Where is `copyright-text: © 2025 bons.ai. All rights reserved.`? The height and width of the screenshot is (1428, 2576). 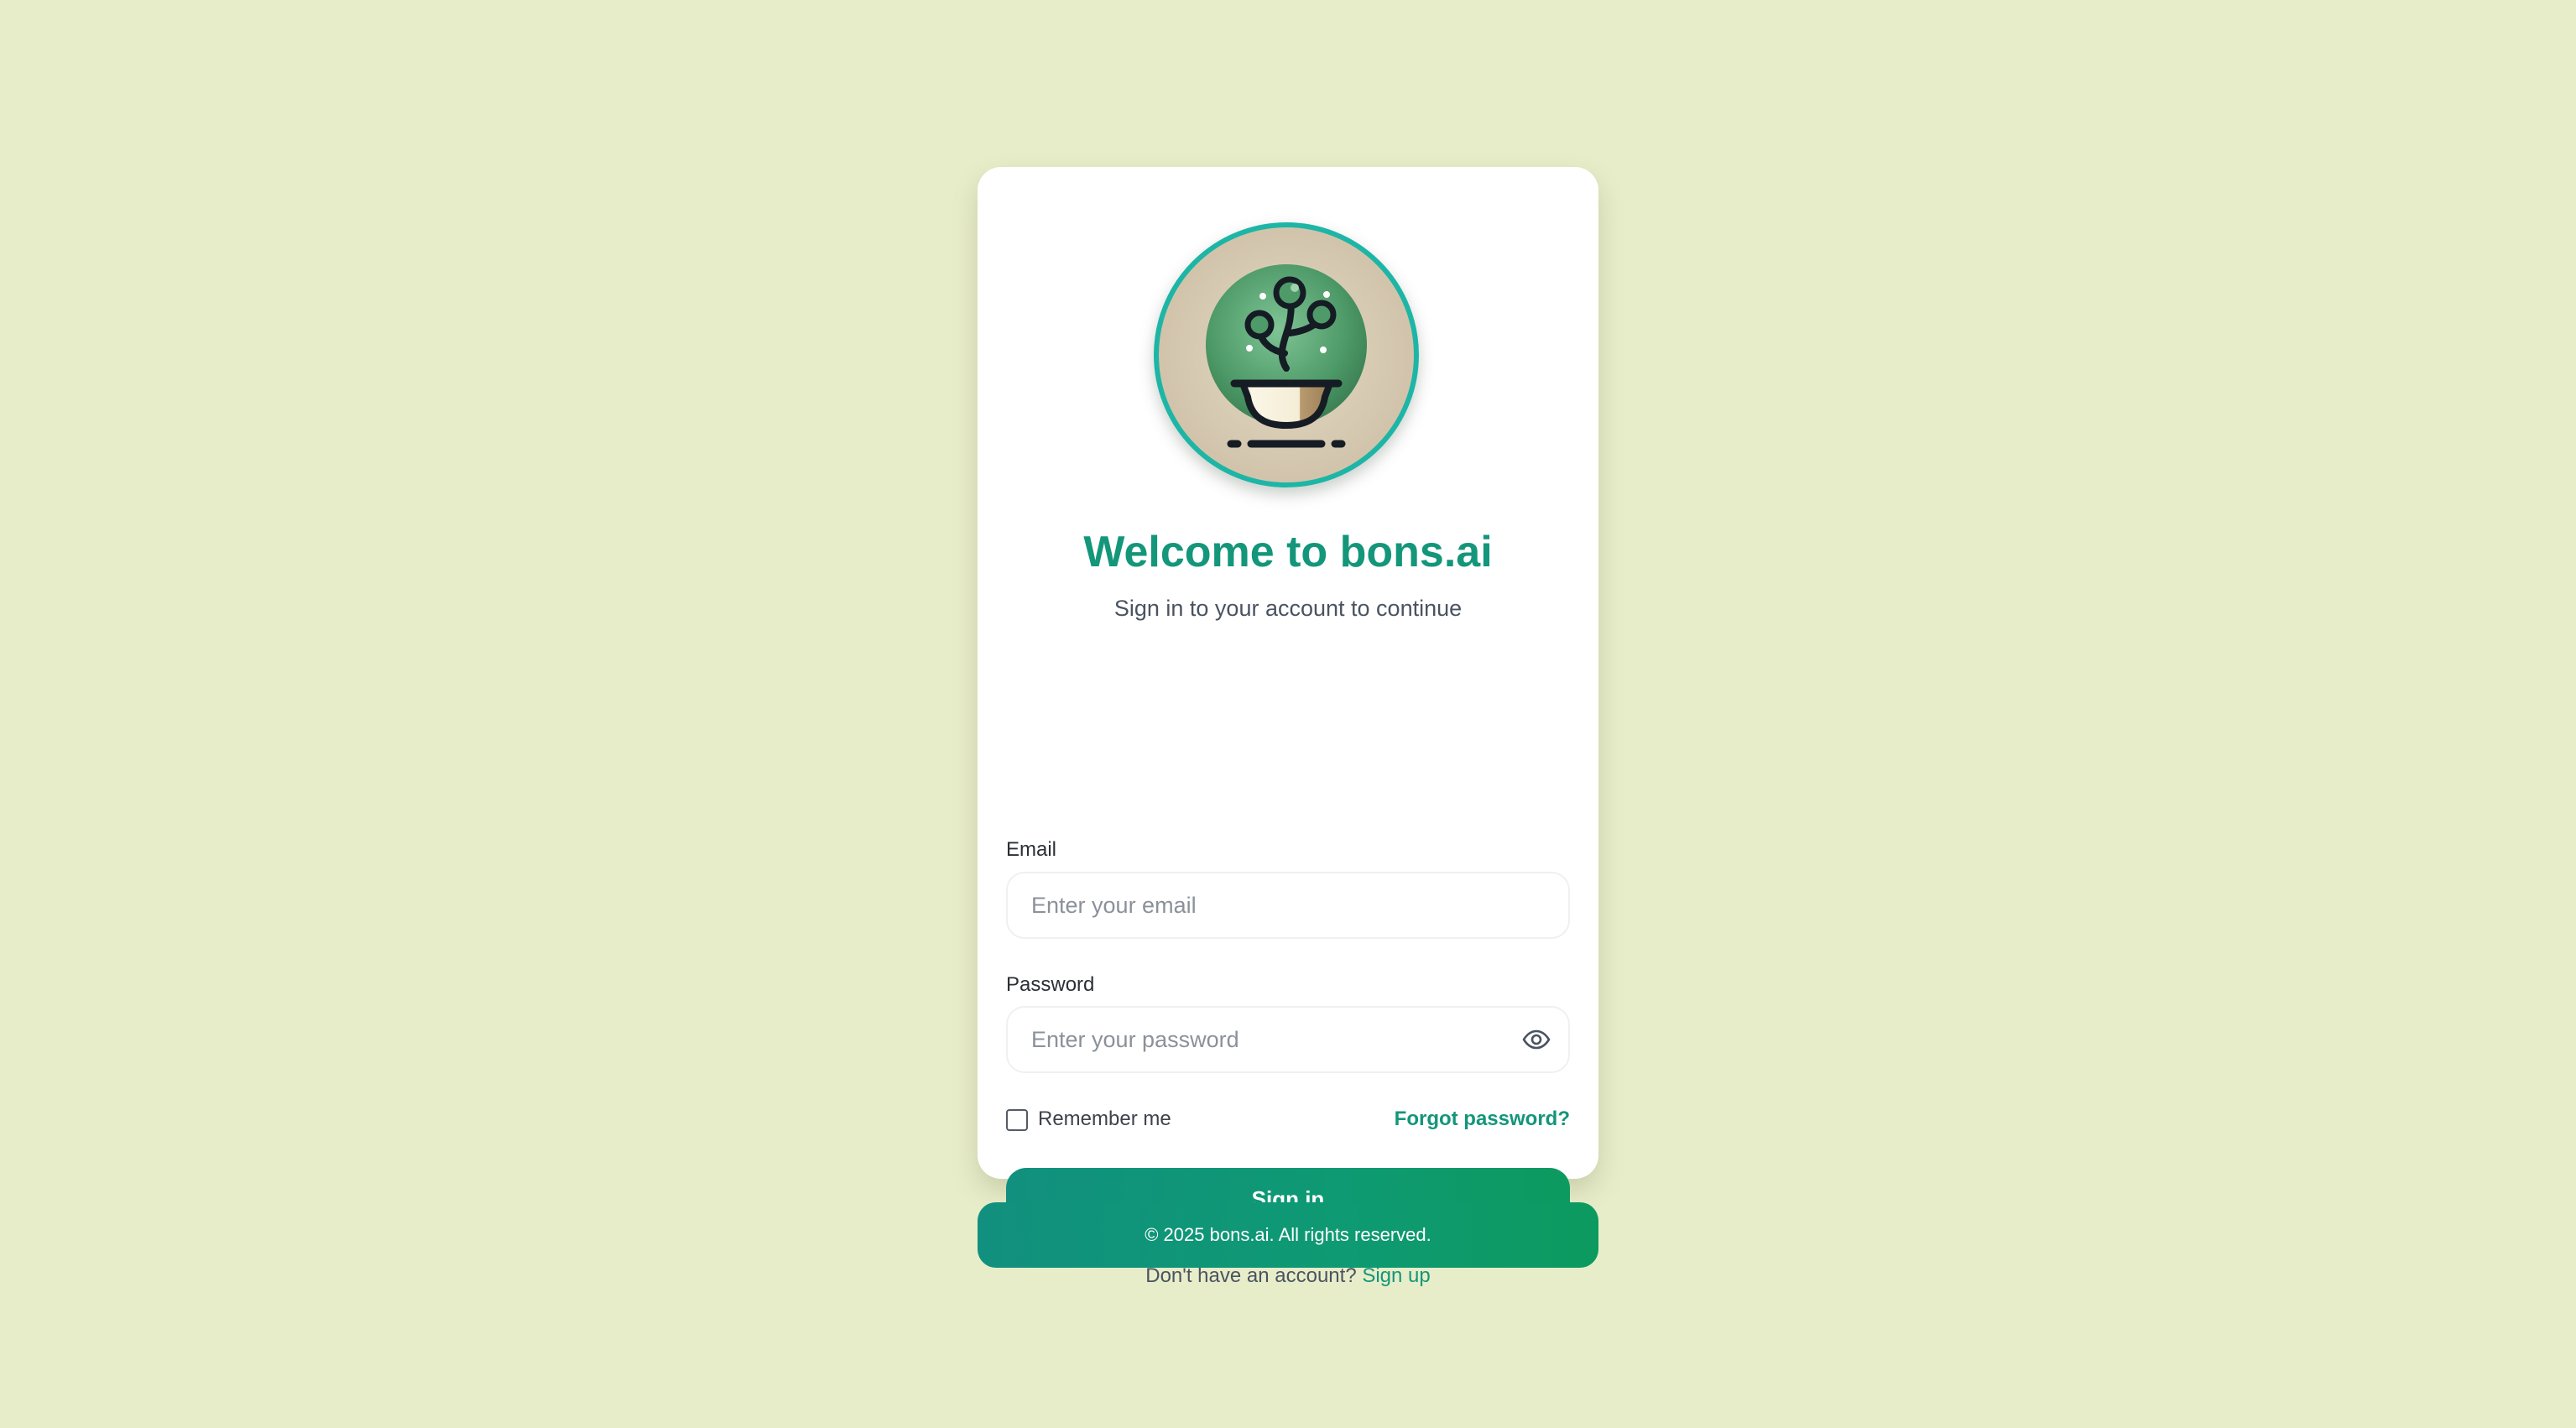
copyright-text: © 2025 bons.ai. All rights reserved. is located at coordinates (1288, 1234).